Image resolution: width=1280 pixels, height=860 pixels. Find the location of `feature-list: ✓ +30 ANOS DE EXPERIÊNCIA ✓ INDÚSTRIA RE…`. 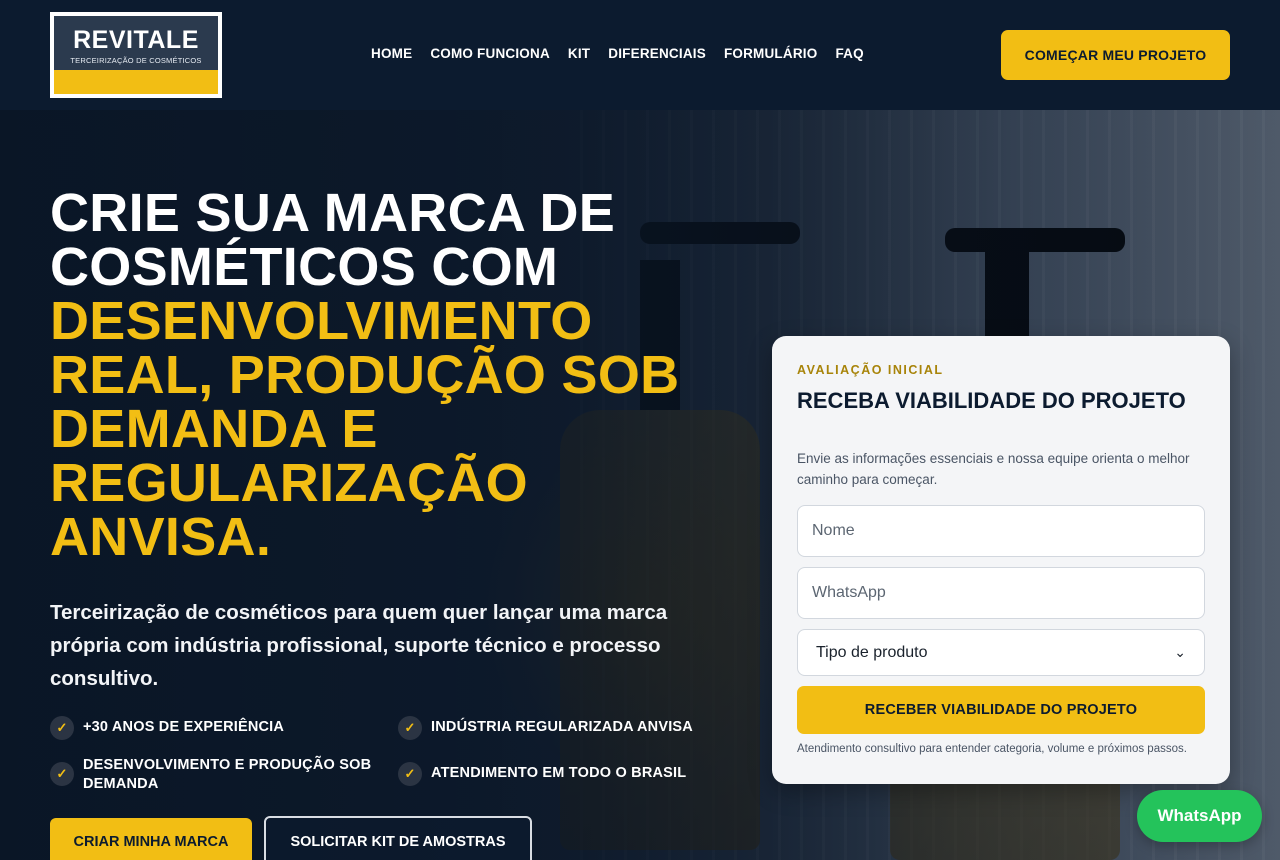

feature-list: ✓ +30 ANOS DE EXPERIÊNCIA ✓ INDÚSTRIA RE… is located at coordinates (390, 755).